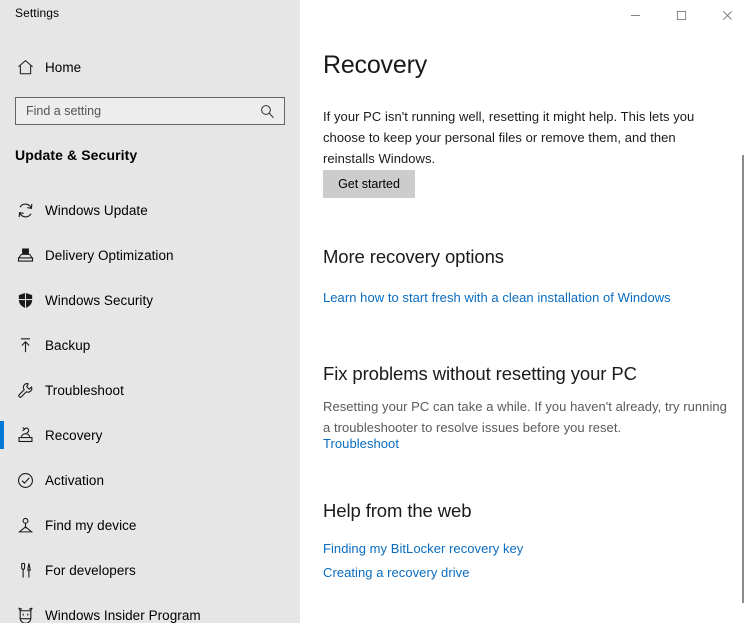 The image size is (750, 623). I want to click on search-icon, so click(267, 111).